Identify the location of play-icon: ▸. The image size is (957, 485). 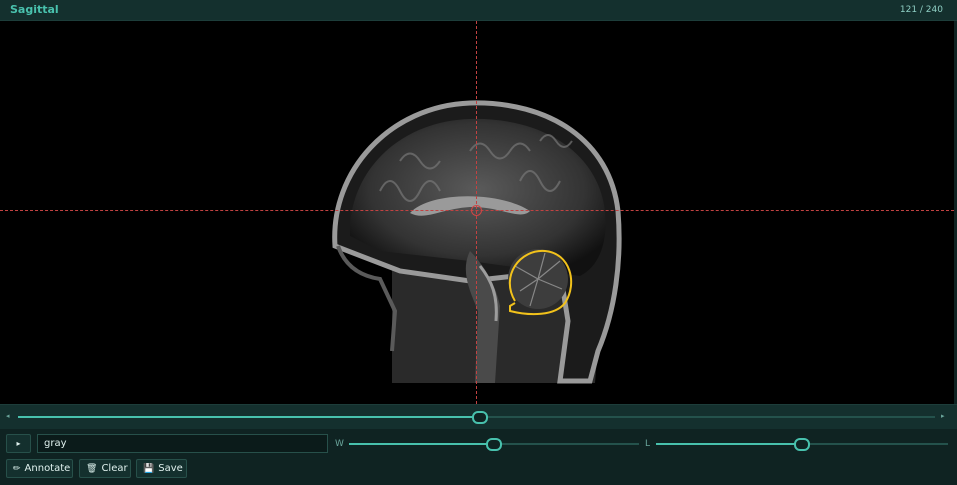
(18, 443).